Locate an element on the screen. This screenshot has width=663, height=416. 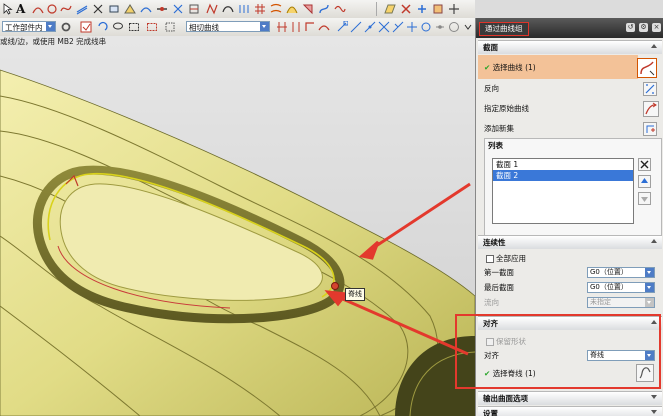
section-header-label: 截面 is located at coordinates (490, 47).